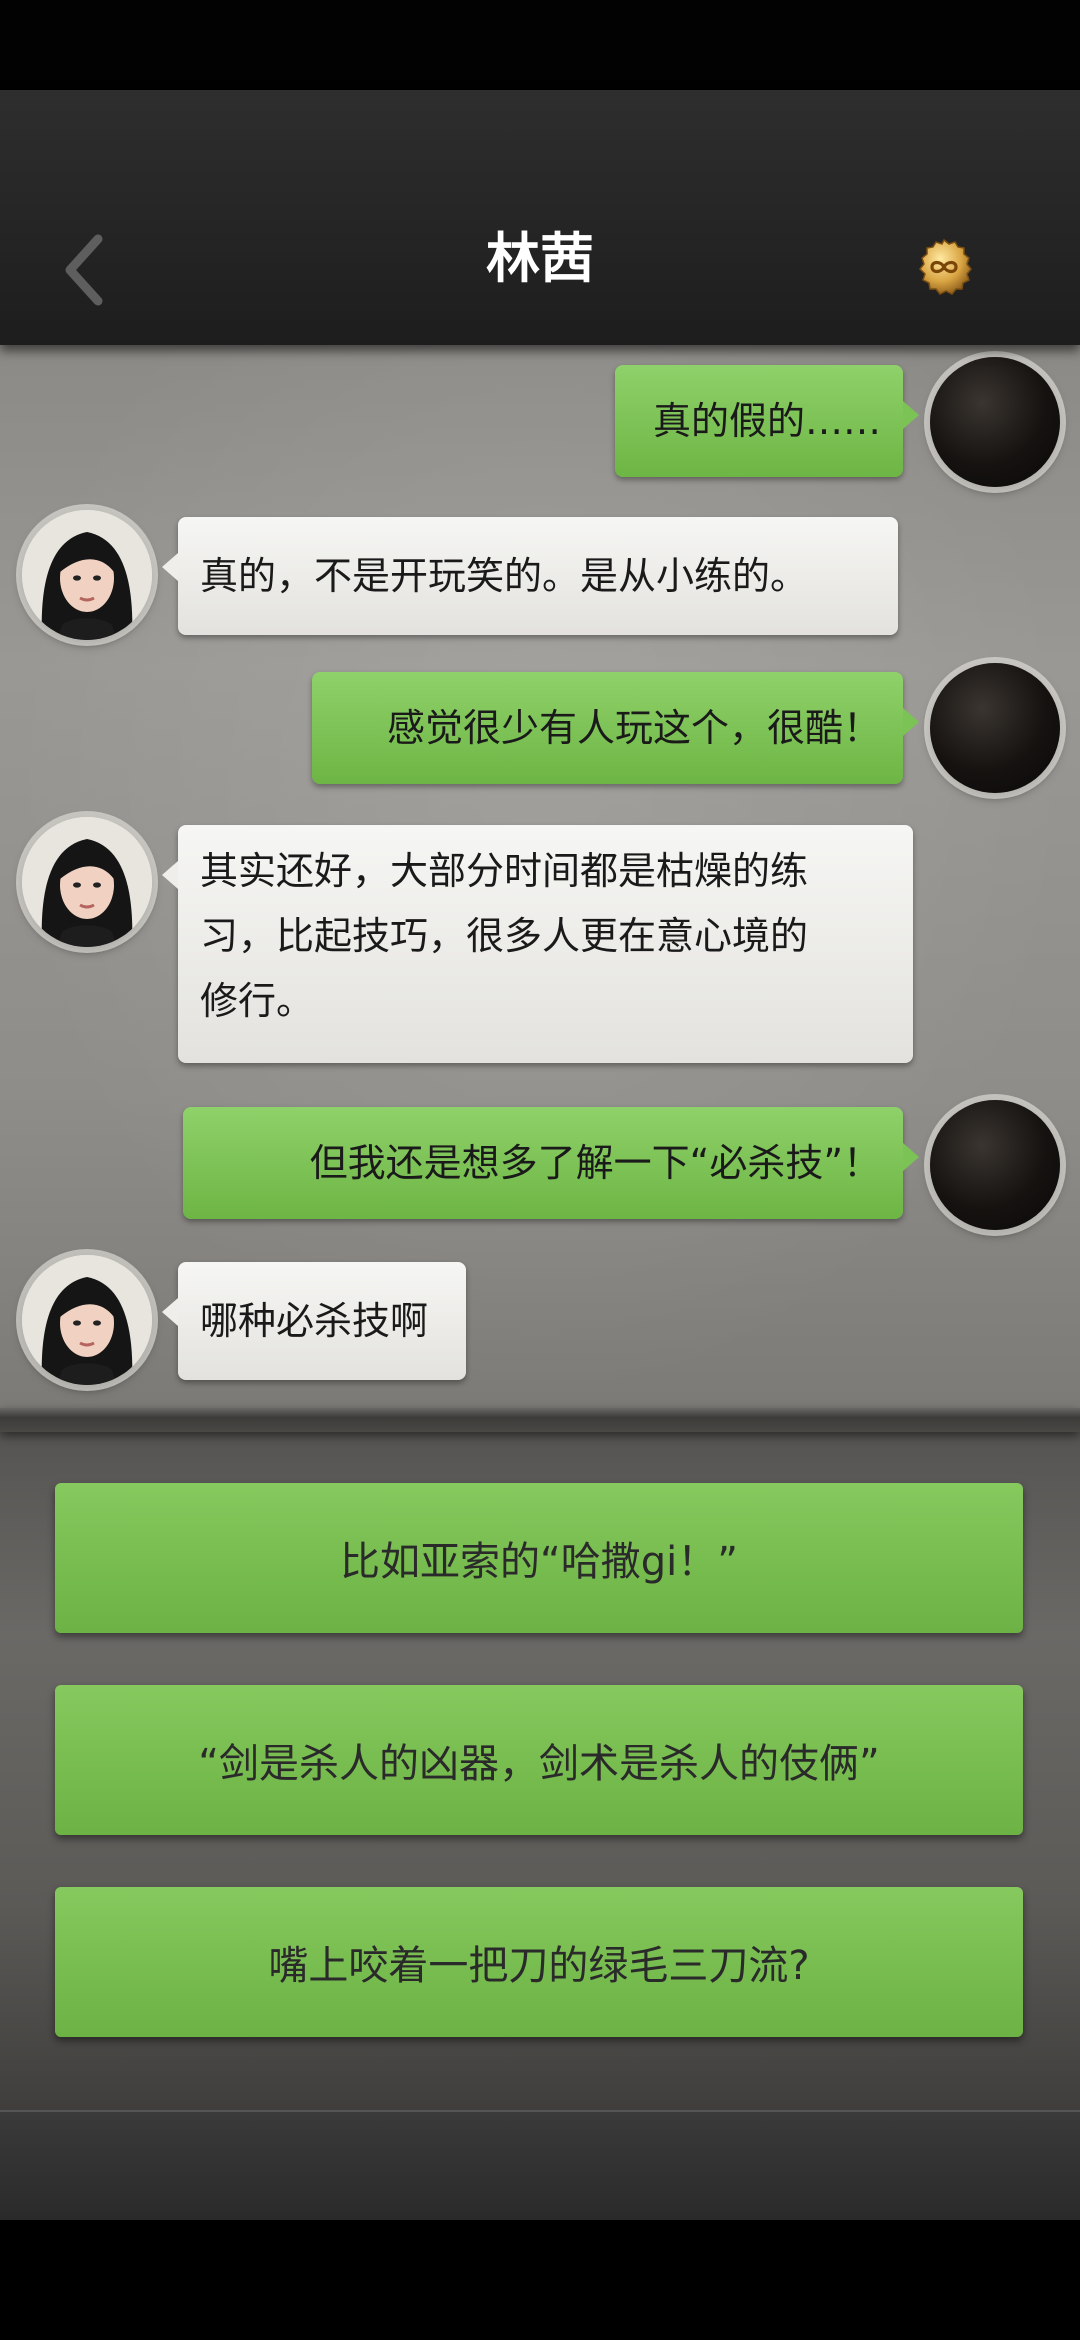  I want to click on message-text: 哪种必杀技啊, so click(314, 1321).